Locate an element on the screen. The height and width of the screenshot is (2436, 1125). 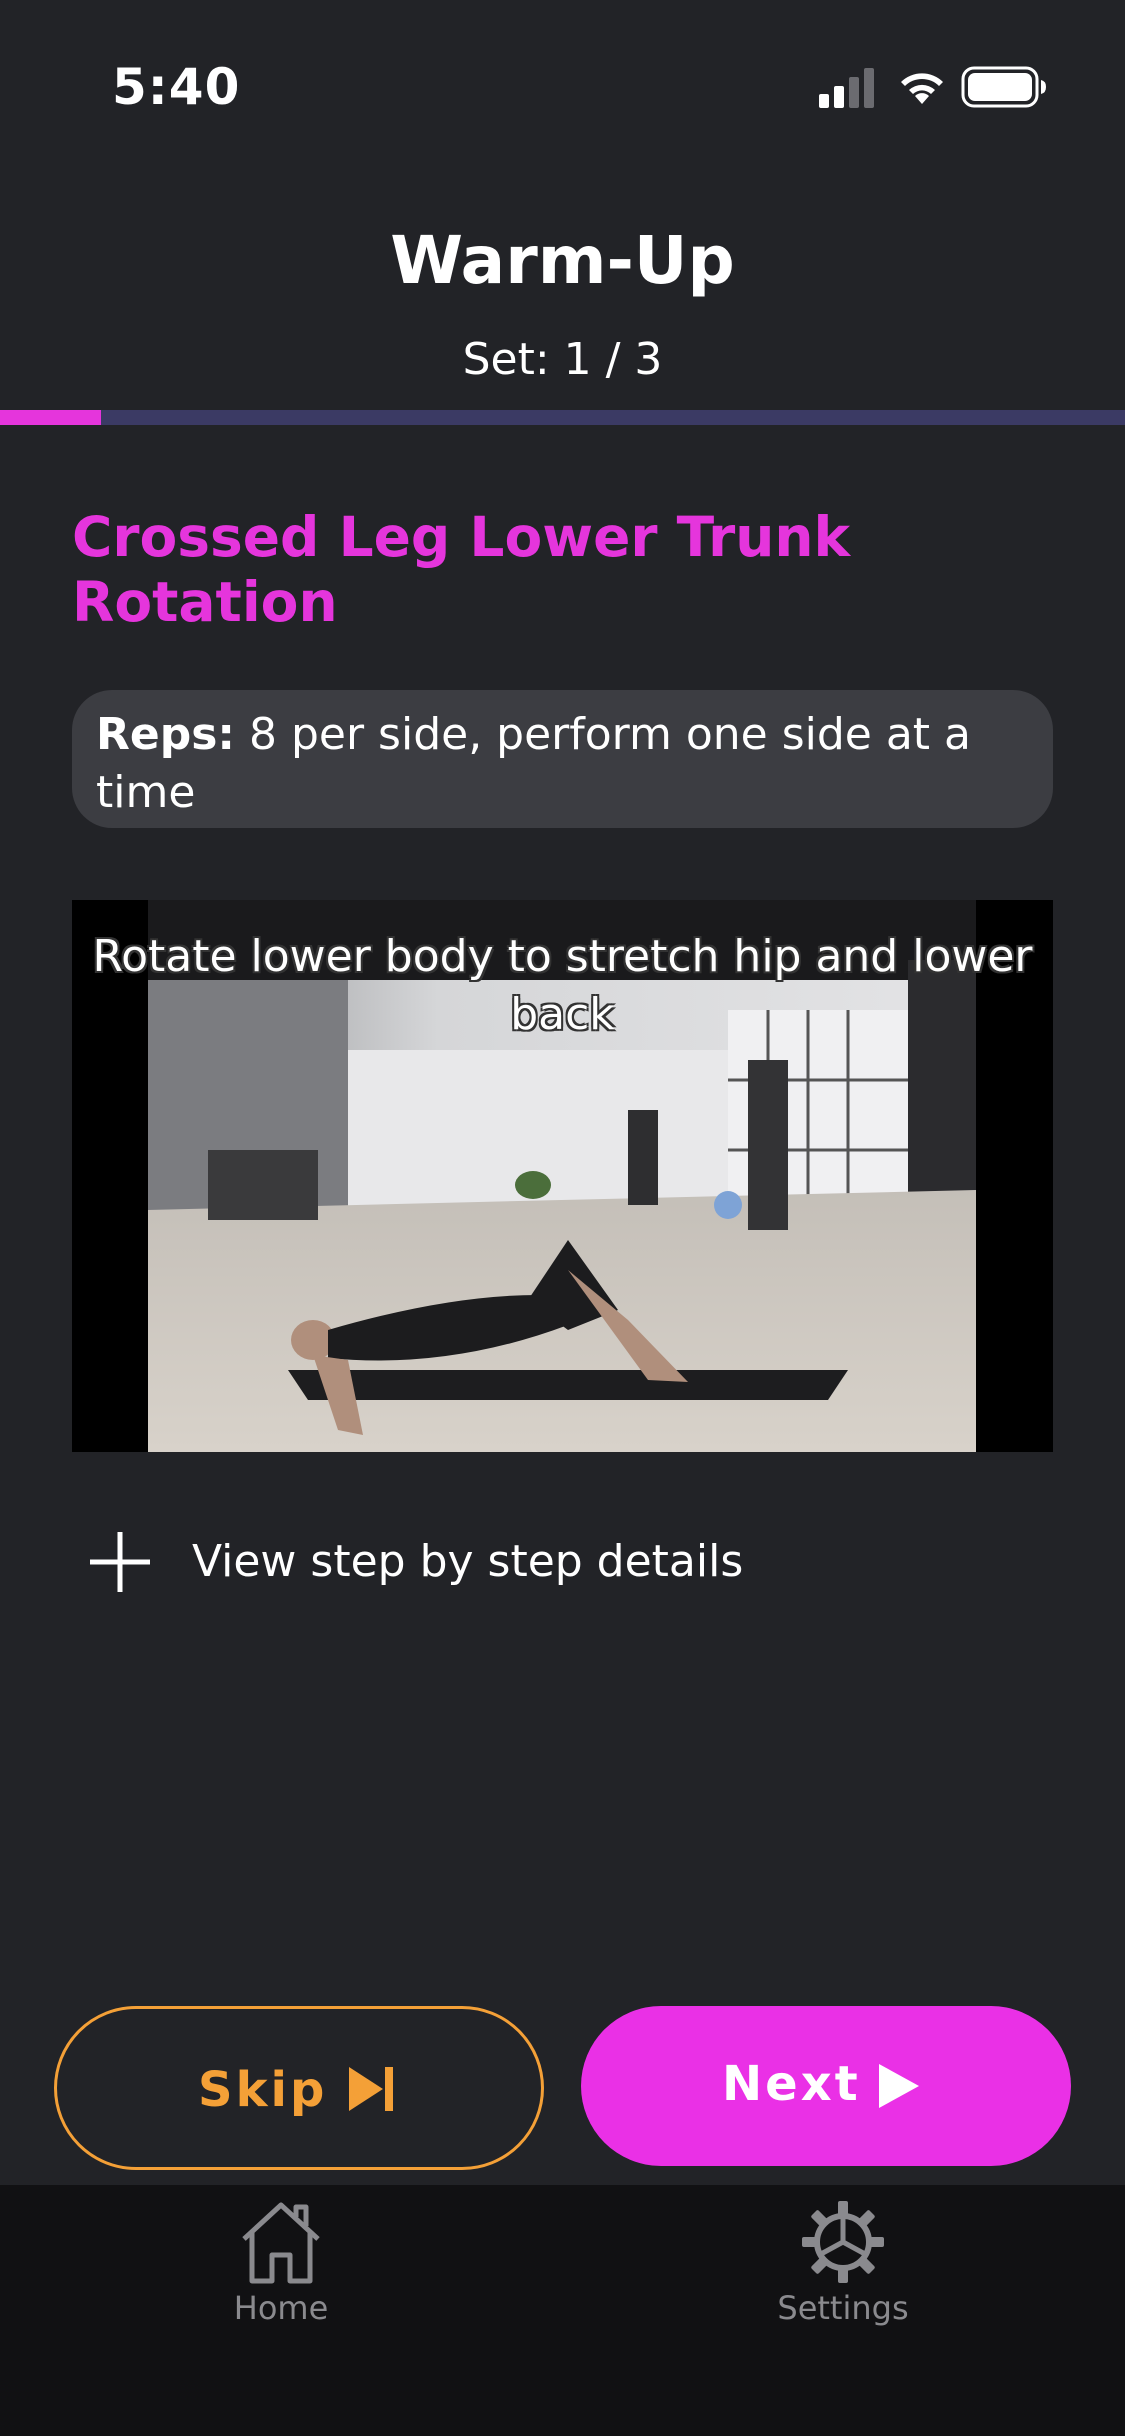
skip-forward-icon is located at coordinates (371, 2089).